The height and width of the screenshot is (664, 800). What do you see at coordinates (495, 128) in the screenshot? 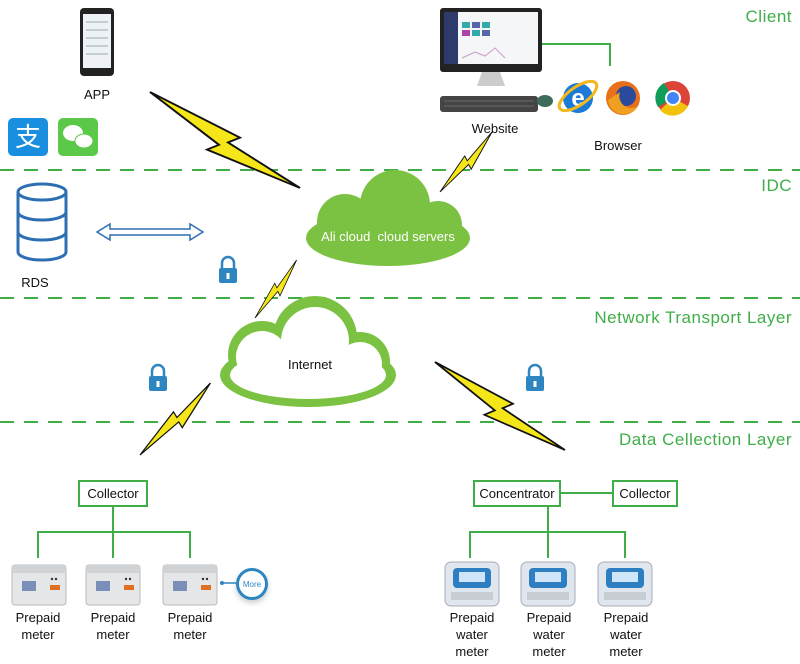
I see `website-label: Website` at bounding box center [495, 128].